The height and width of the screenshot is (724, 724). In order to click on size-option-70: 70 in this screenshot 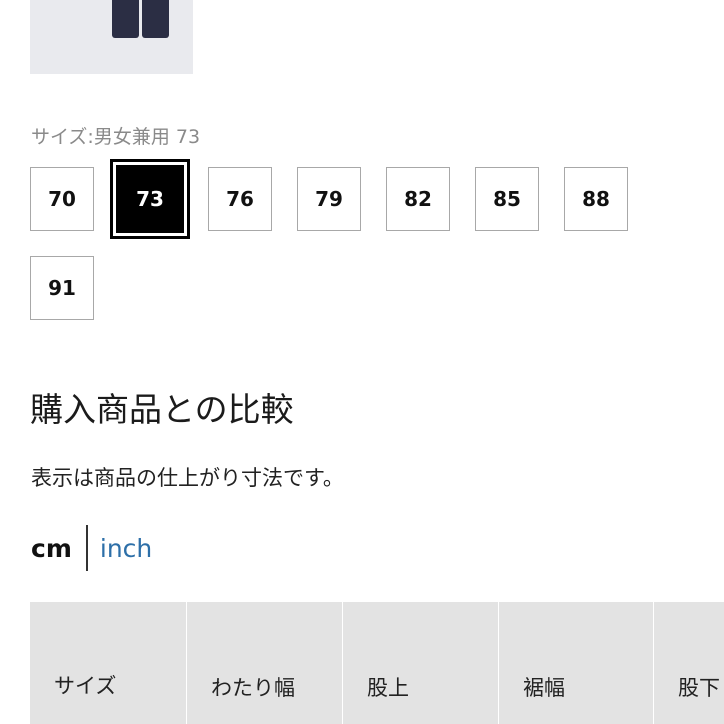, I will do `click(62, 199)`.